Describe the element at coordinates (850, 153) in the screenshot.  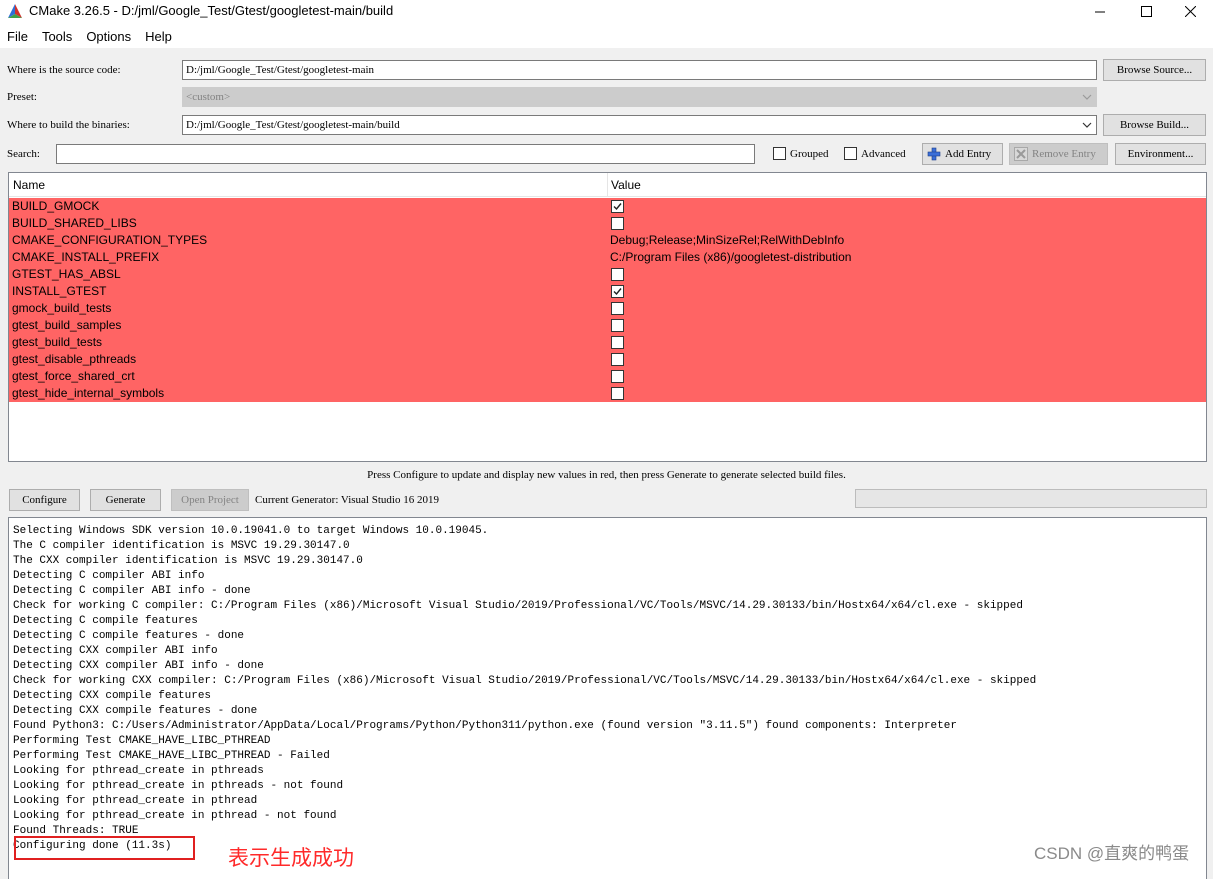
I see `advanced-checkbox` at that location.